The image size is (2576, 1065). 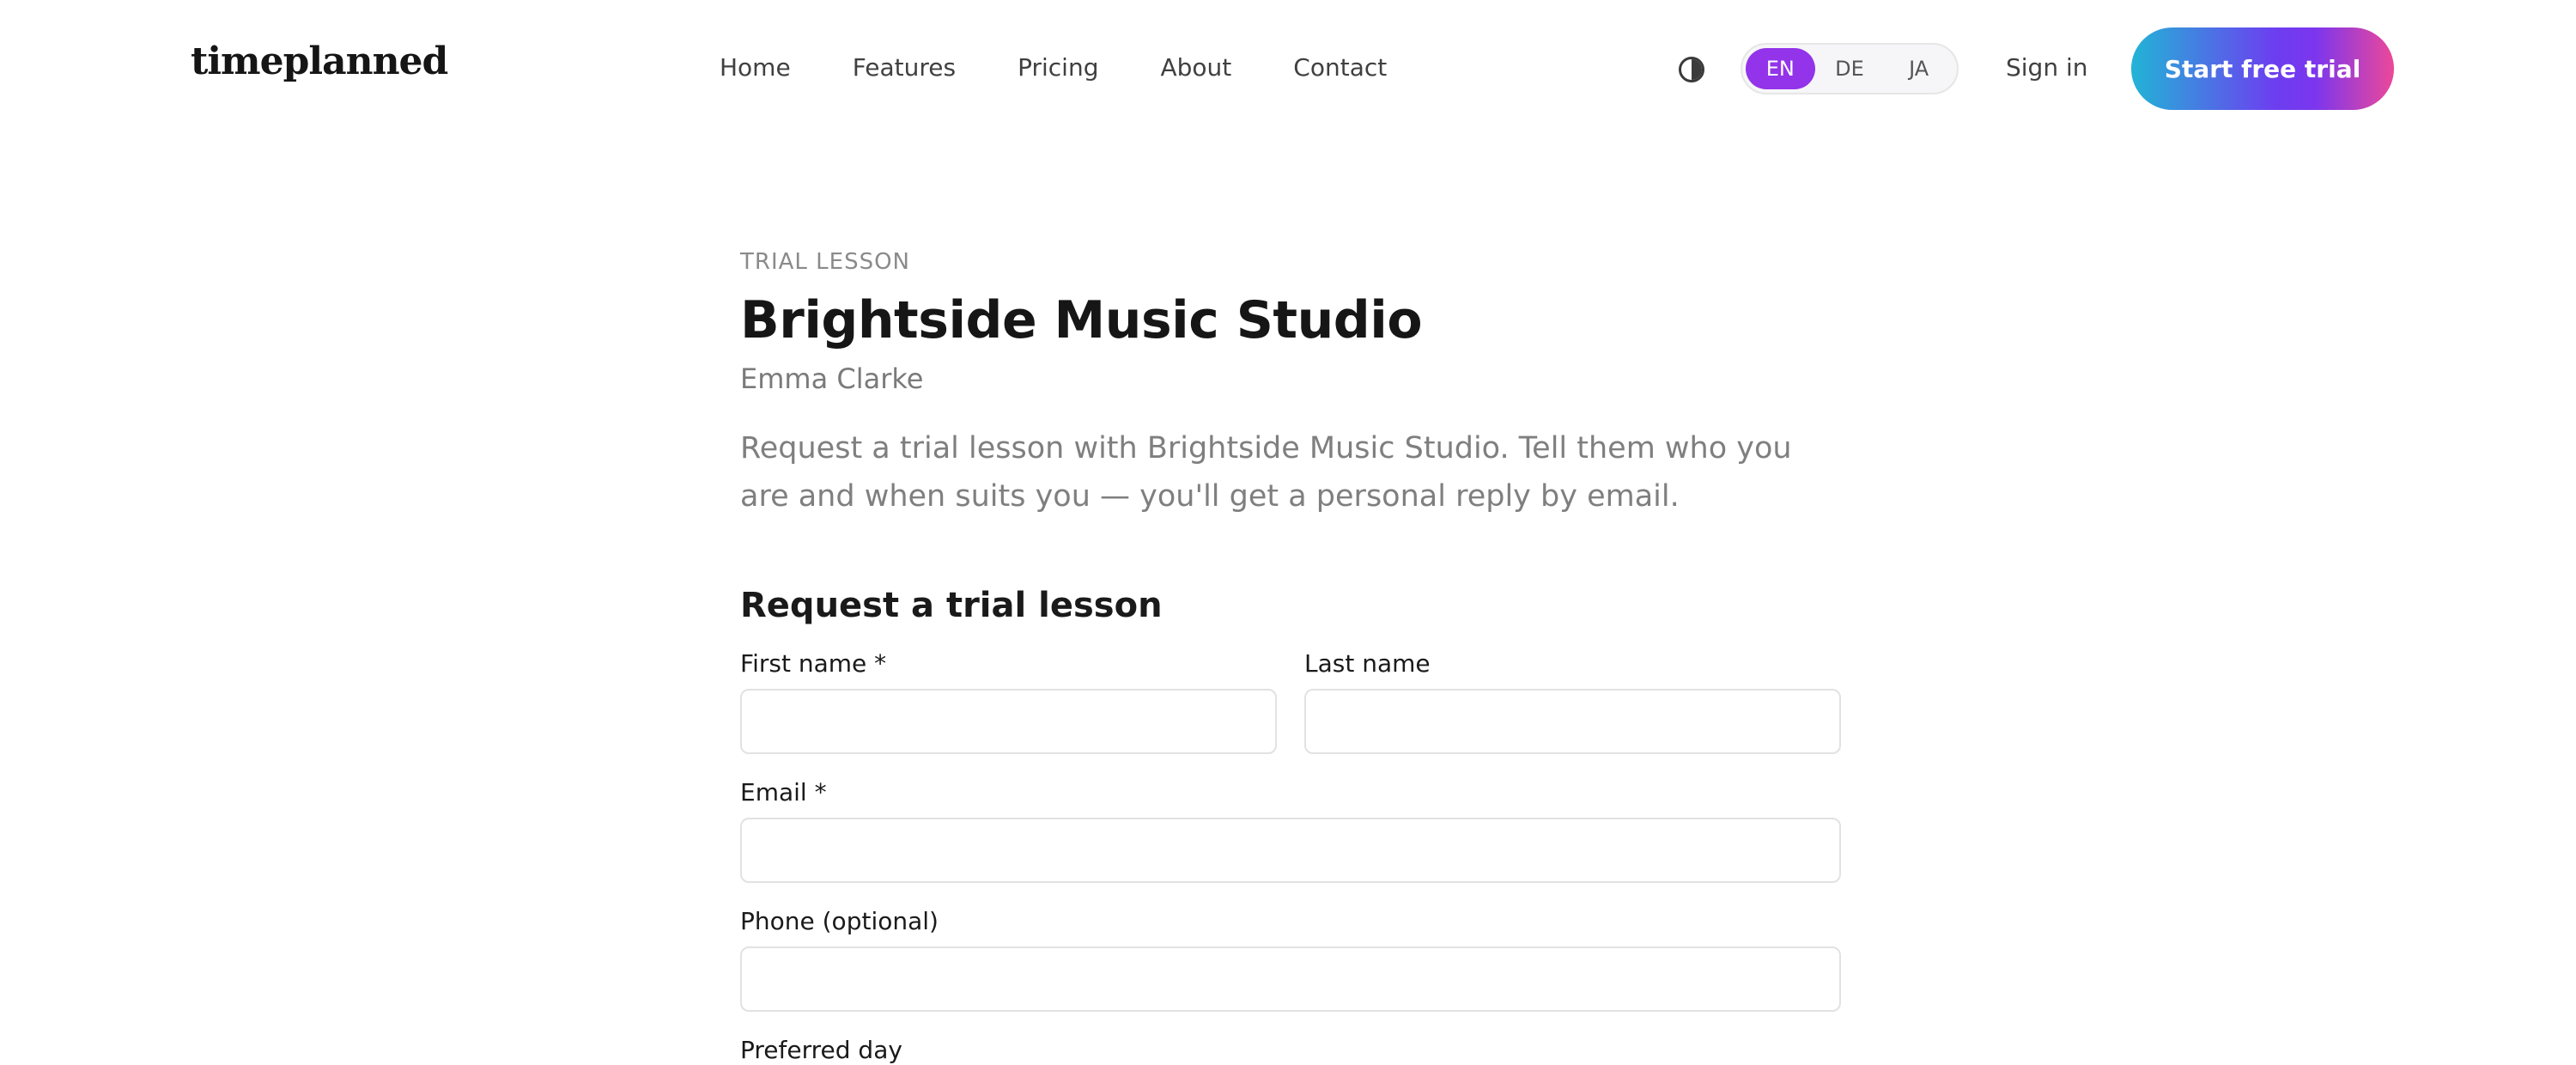 I want to click on next-field-label: Preferred day, so click(x=821, y=1050).